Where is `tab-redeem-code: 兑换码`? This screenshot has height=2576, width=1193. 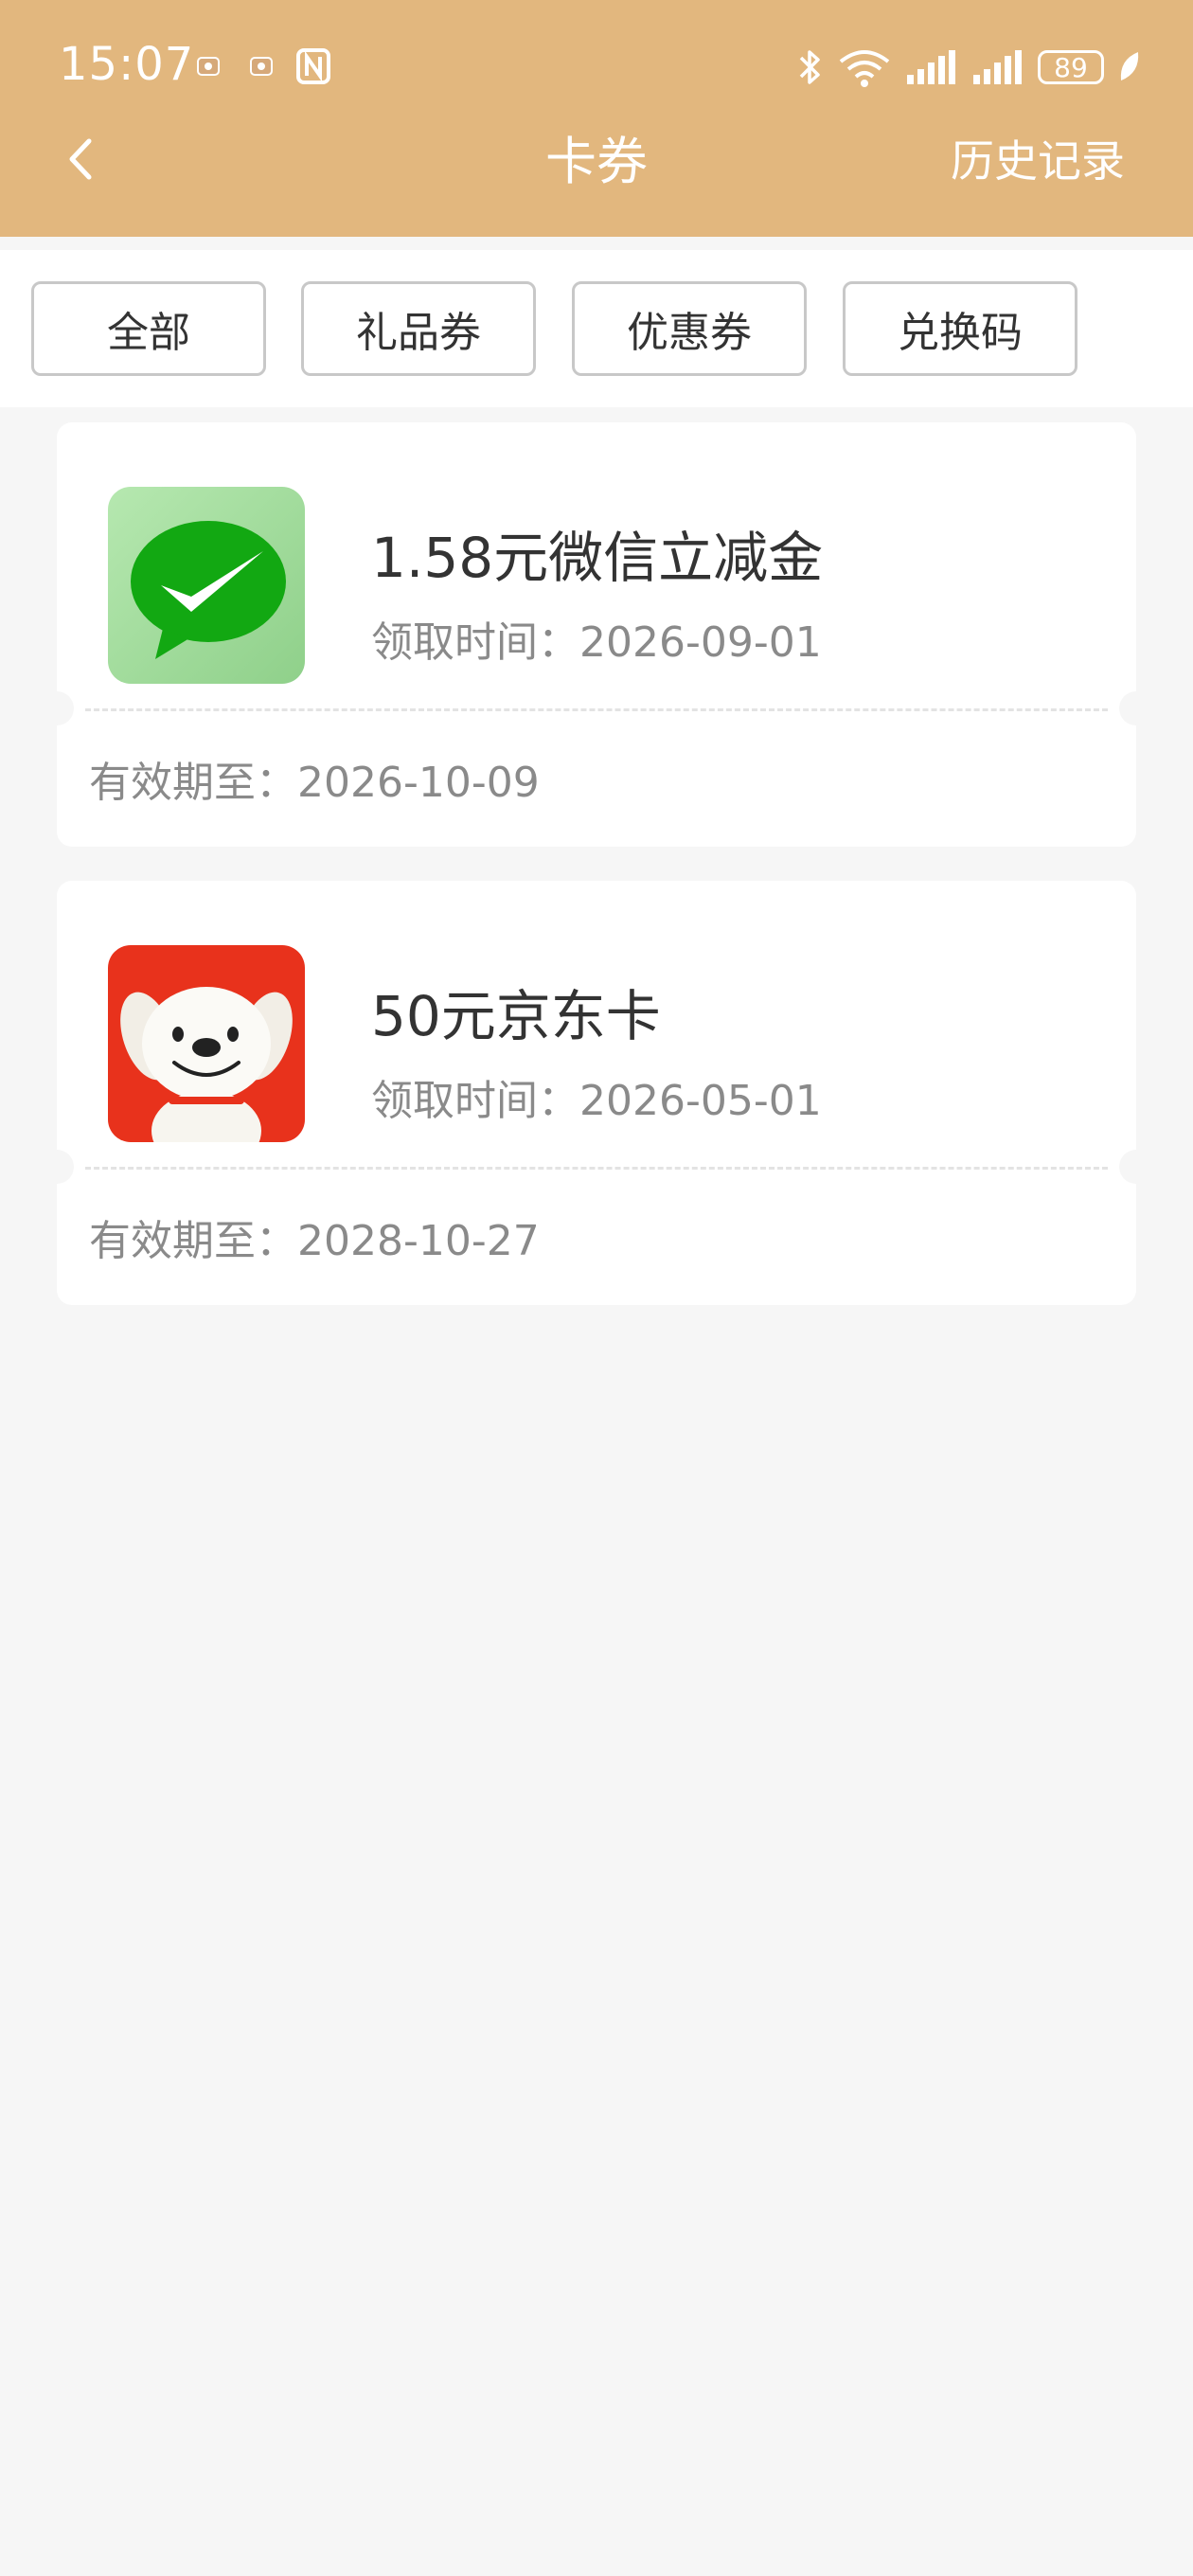 tab-redeem-code: 兑换码 is located at coordinates (960, 328).